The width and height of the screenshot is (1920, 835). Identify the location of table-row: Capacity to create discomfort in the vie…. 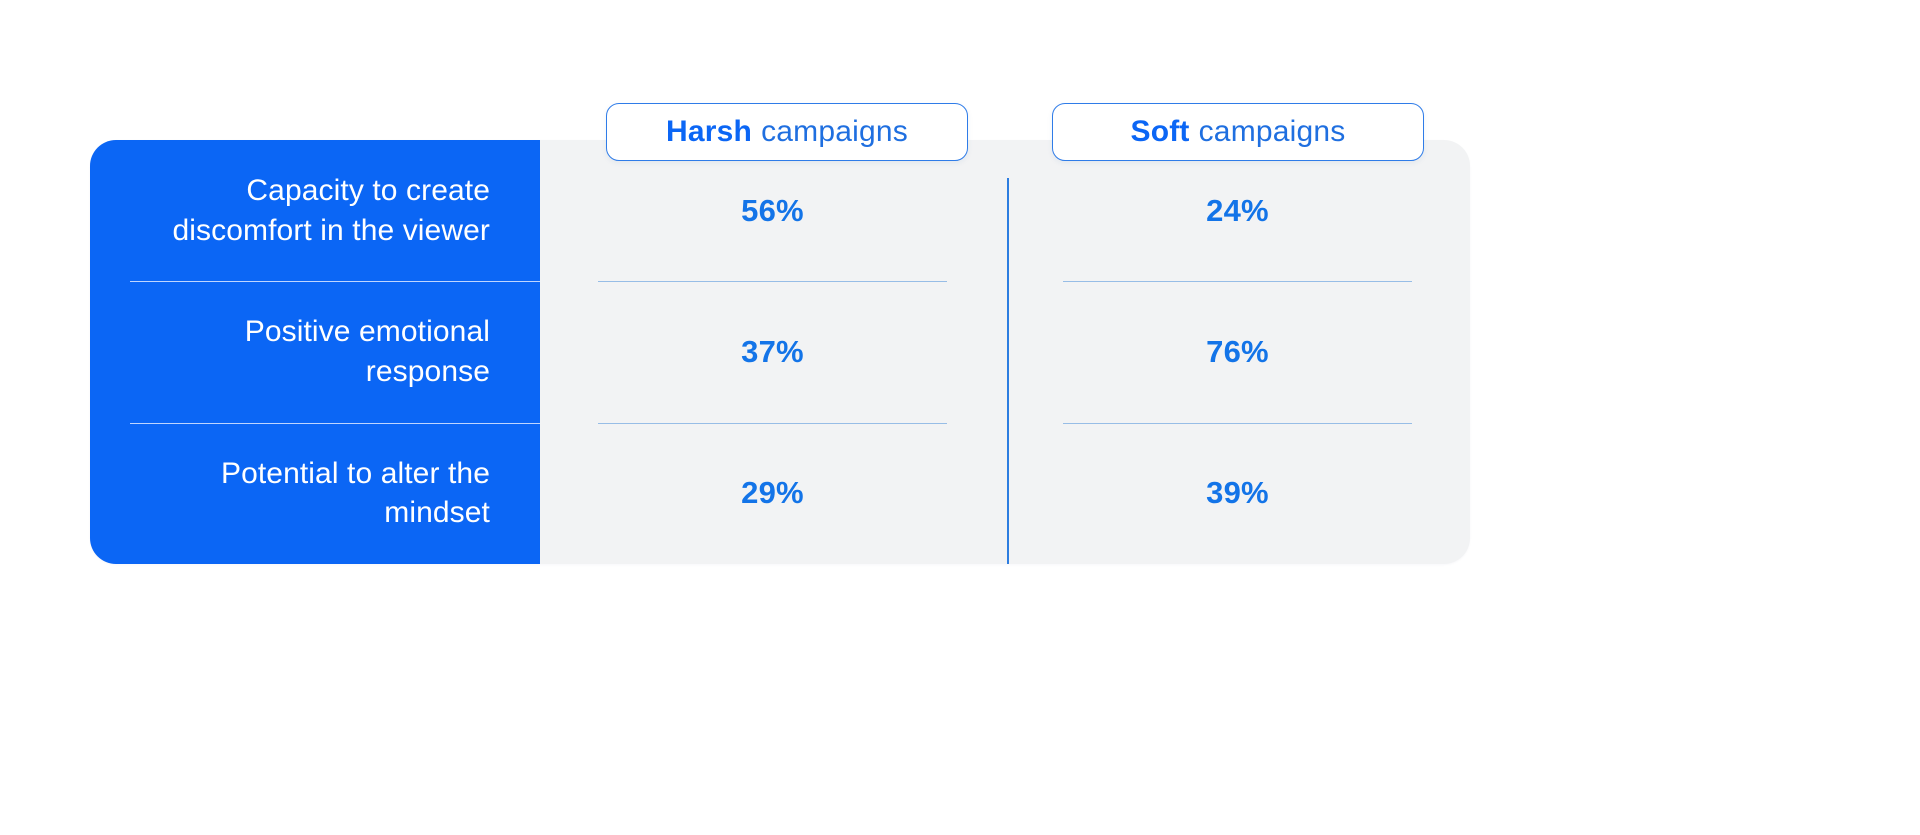
(315, 210).